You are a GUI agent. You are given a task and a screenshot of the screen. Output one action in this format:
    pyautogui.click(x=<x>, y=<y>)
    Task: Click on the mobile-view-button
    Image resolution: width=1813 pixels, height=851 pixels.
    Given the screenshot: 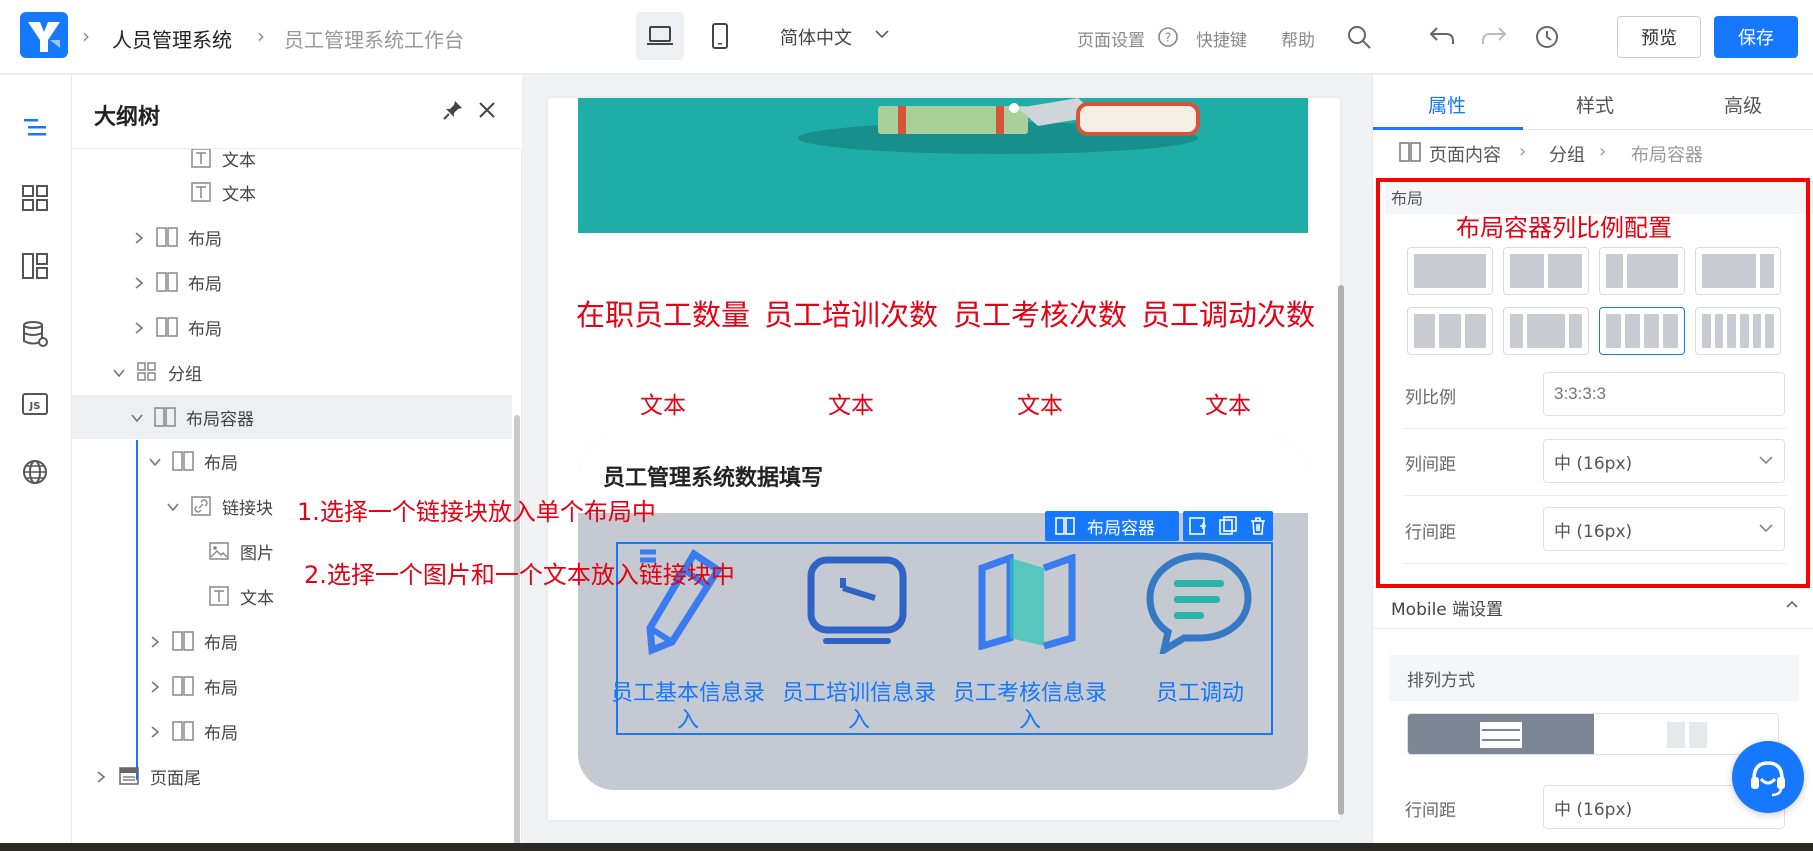 What is the action you would take?
    pyautogui.click(x=720, y=36)
    